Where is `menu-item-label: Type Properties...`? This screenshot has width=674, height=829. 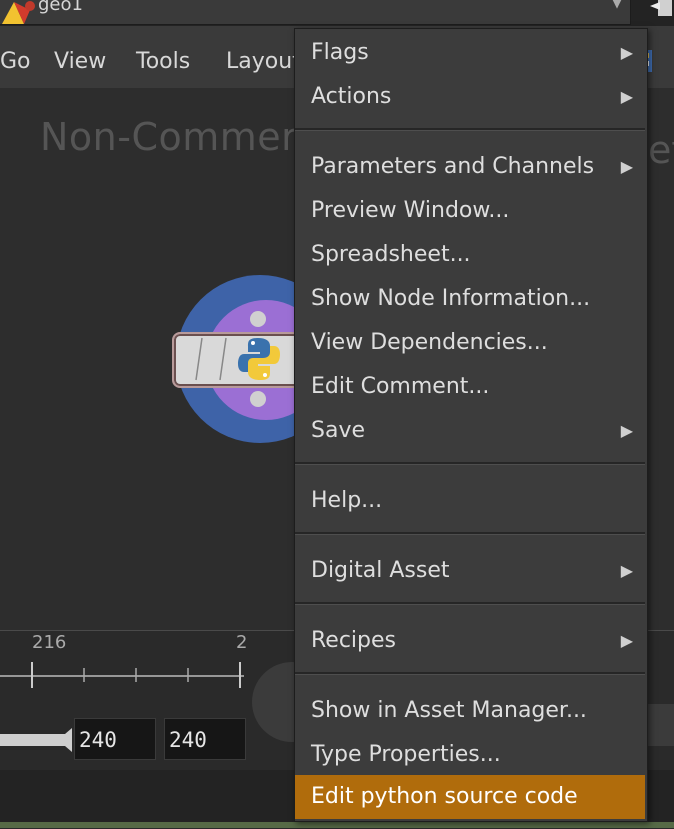 menu-item-label: Type Properties... is located at coordinates (406, 754).